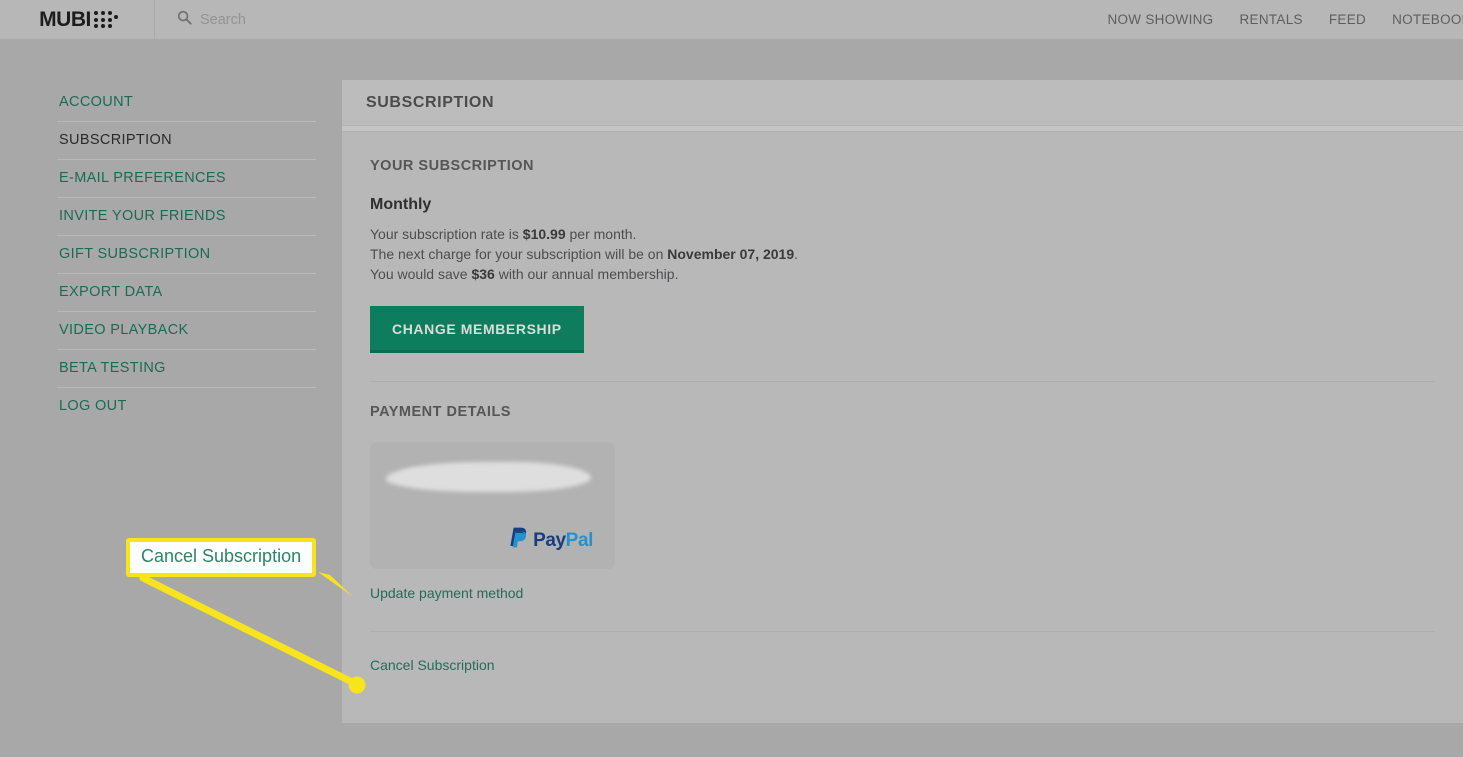 The image size is (1463, 757). I want to click on save-prefix-text: You would save, so click(421, 274).